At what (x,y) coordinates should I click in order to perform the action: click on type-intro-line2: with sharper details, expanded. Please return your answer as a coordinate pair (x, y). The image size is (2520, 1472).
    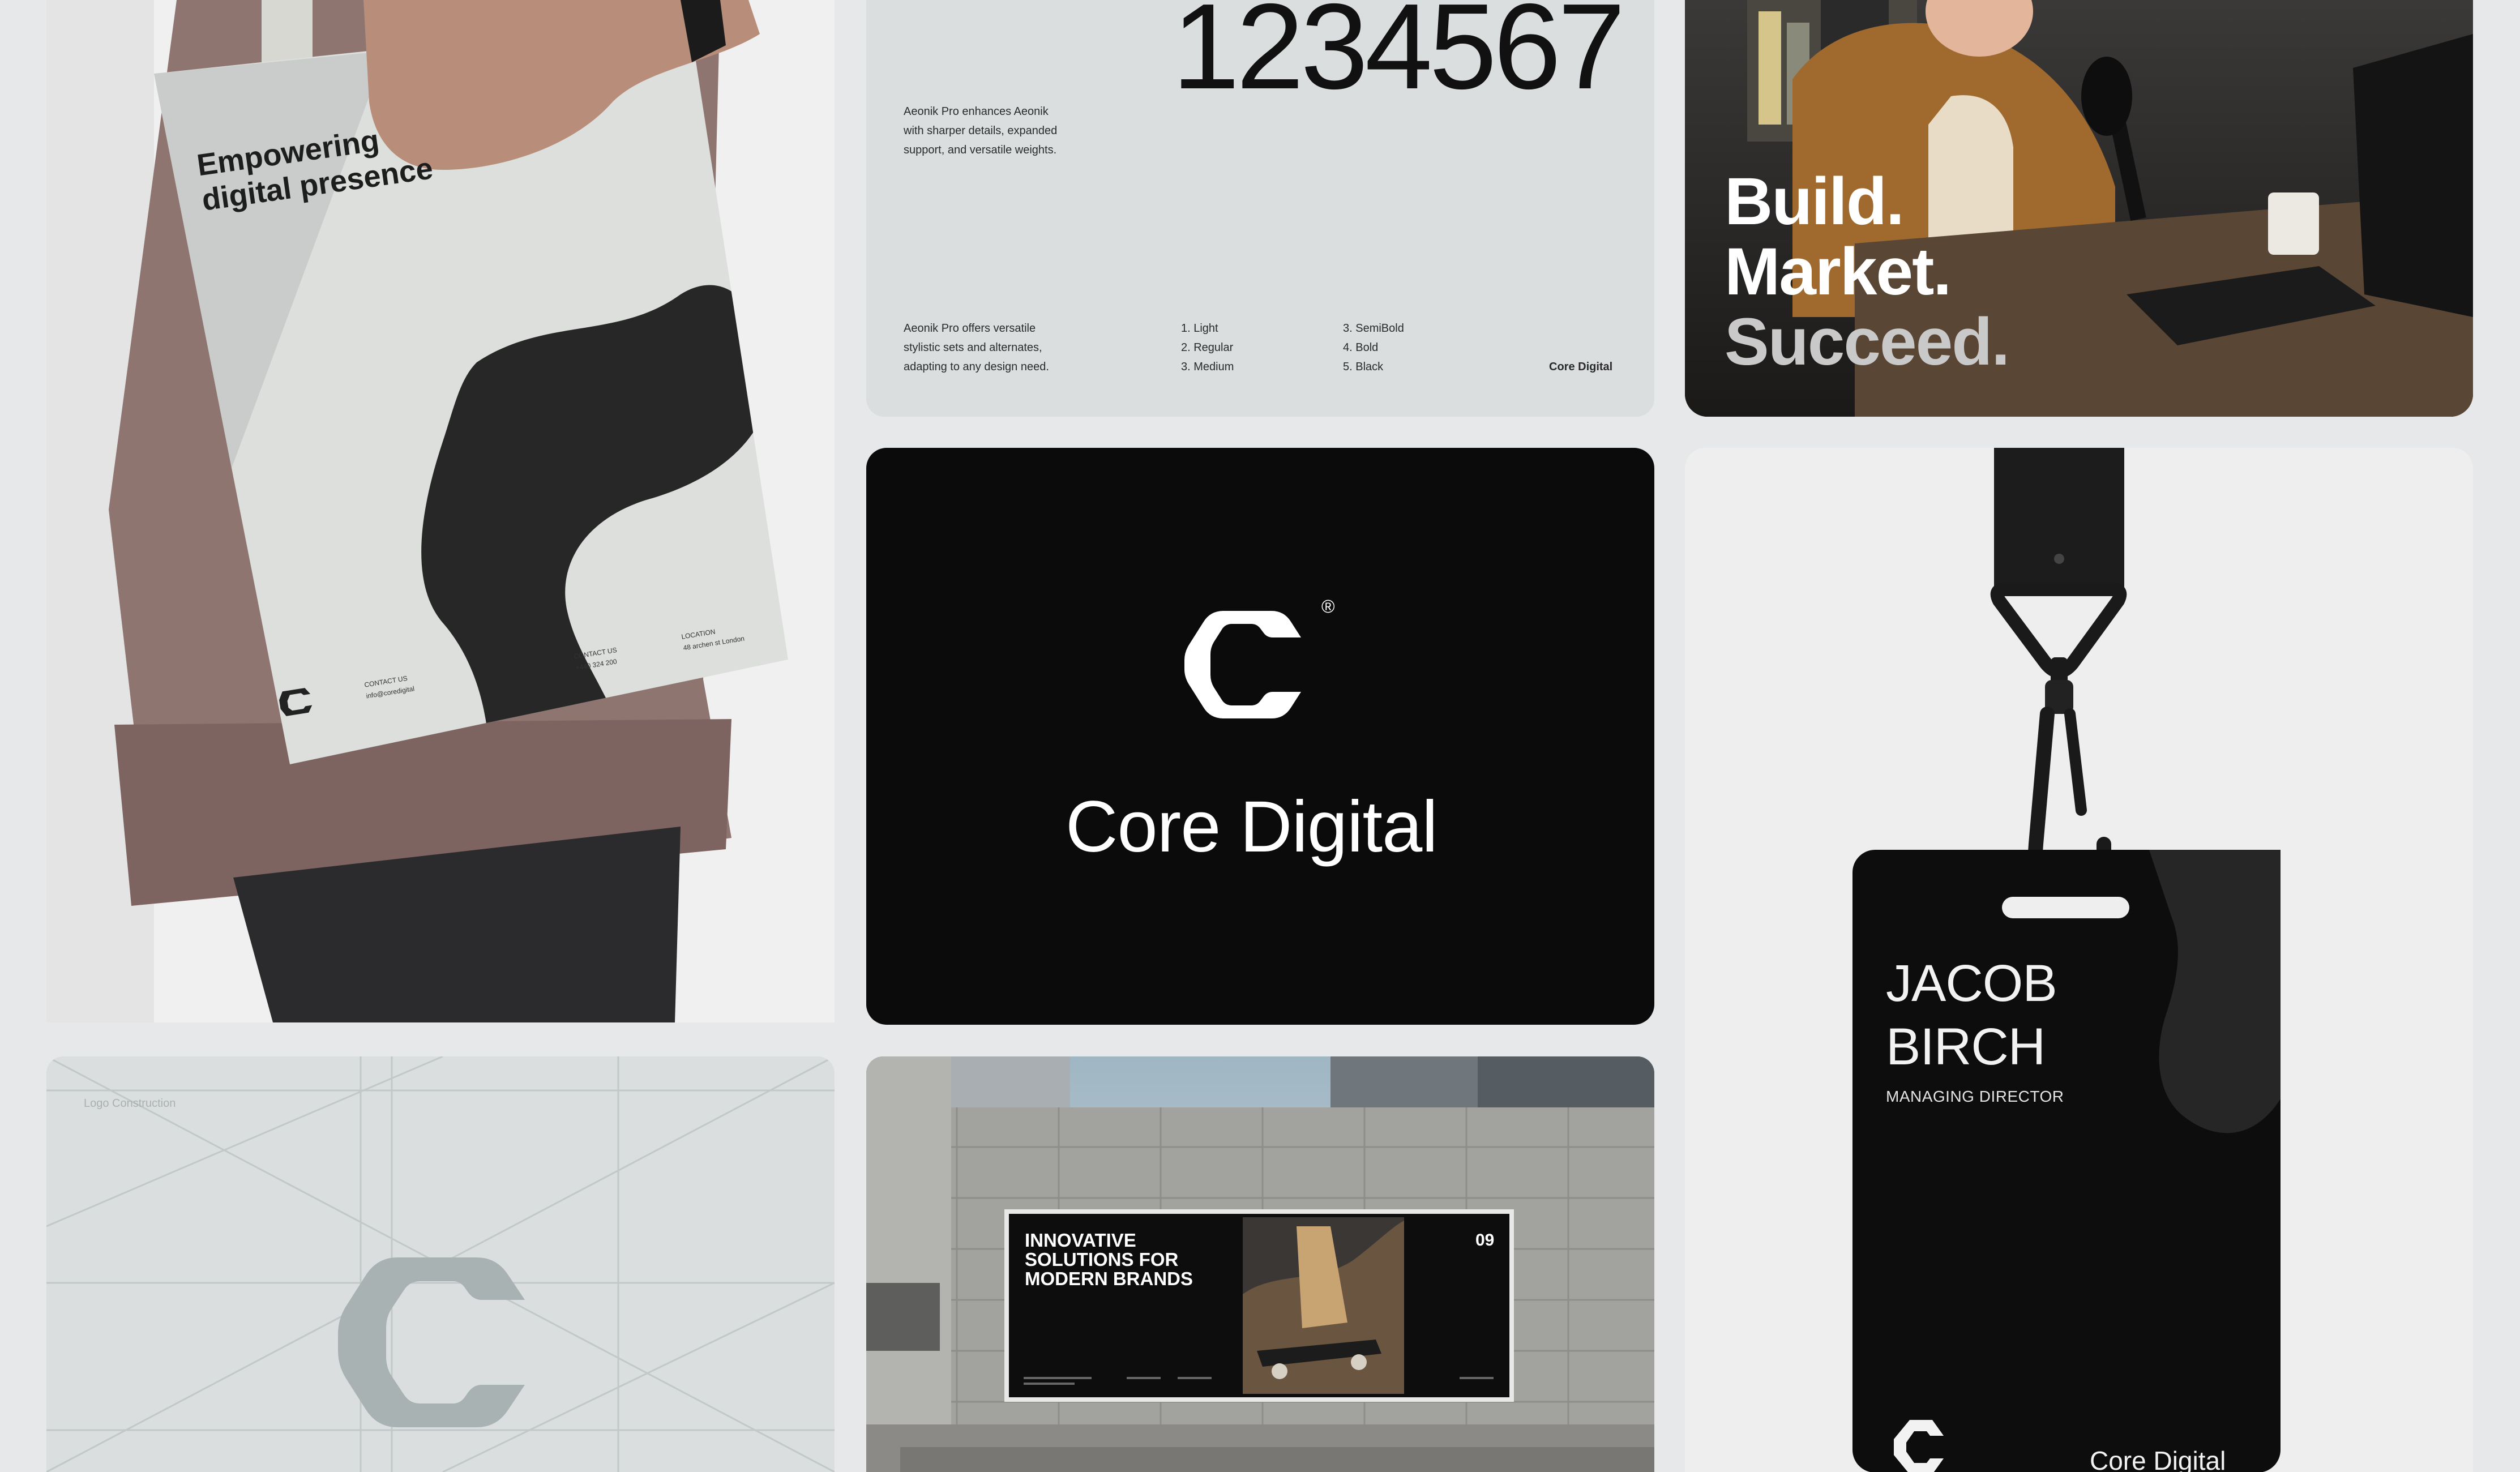
    Looking at the image, I should click on (981, 131).